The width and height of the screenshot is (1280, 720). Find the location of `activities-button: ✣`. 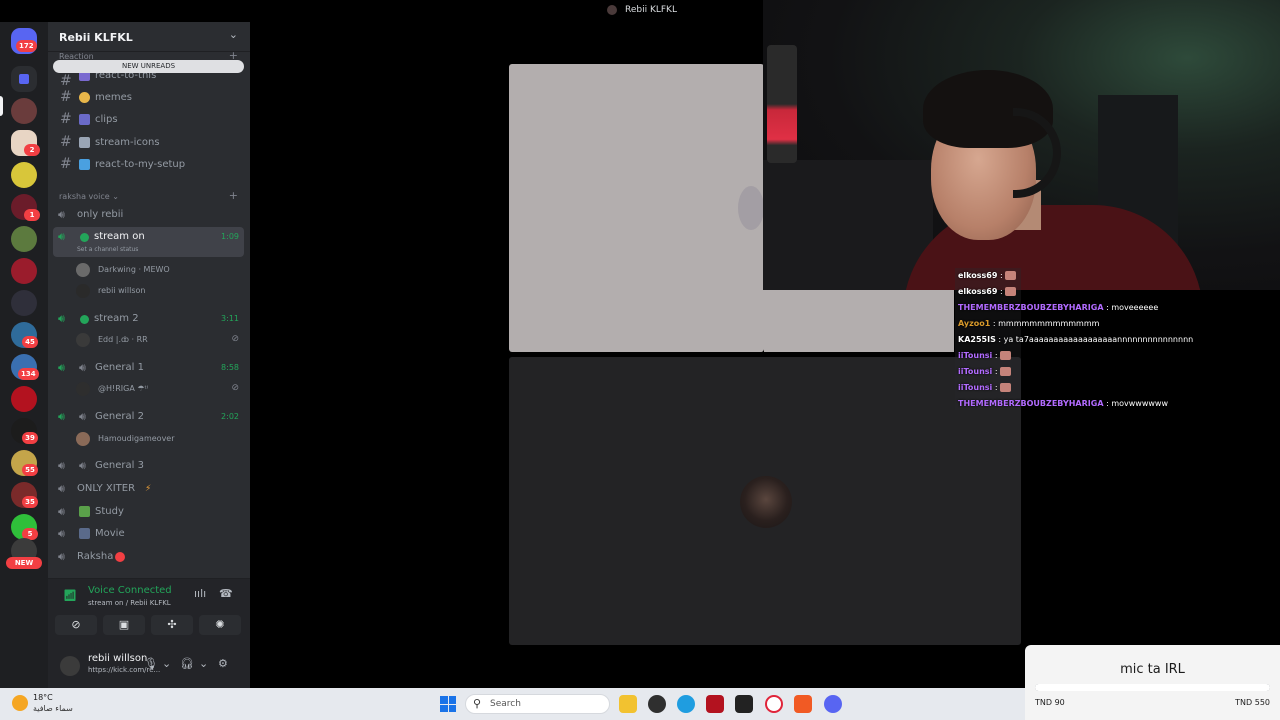

activities-button: ✣ is located at coordinates (172, 625).